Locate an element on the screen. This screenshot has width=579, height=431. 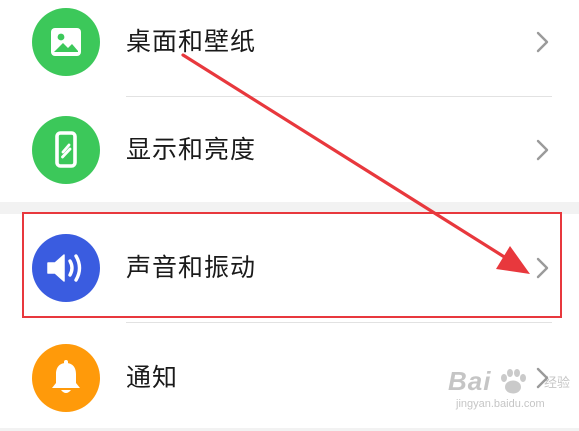
image-icon is located at coordinates (66, 42).